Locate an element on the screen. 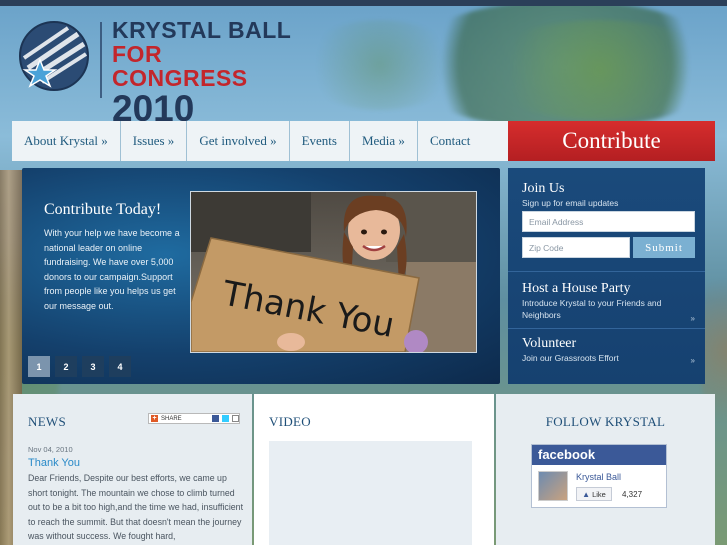 The image size is (727, 545). video-heading: VIDEO is located at coordinates (290, 421).